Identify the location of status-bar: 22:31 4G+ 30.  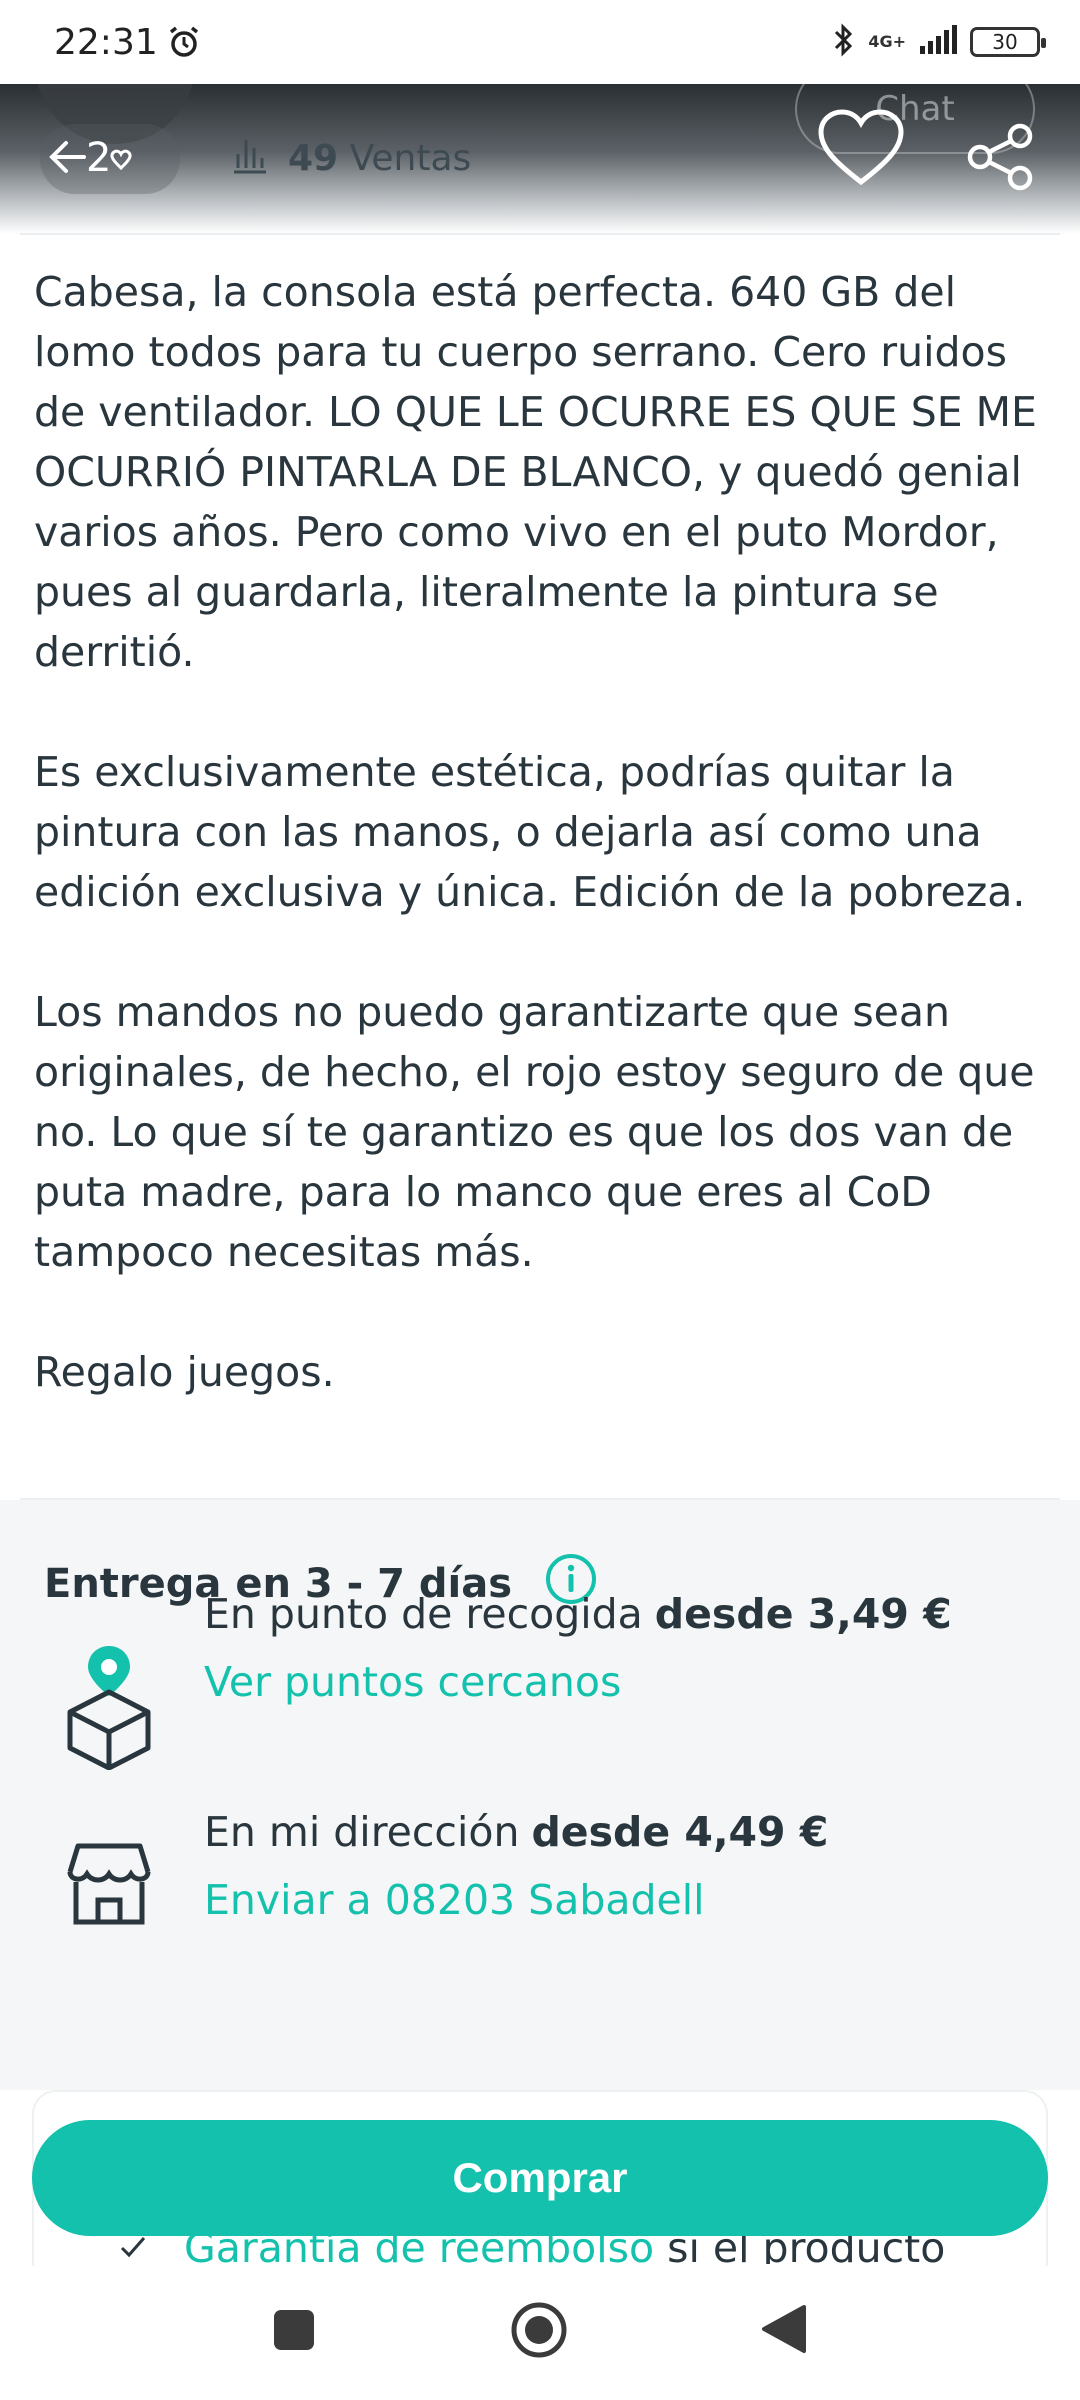
(540, 42).